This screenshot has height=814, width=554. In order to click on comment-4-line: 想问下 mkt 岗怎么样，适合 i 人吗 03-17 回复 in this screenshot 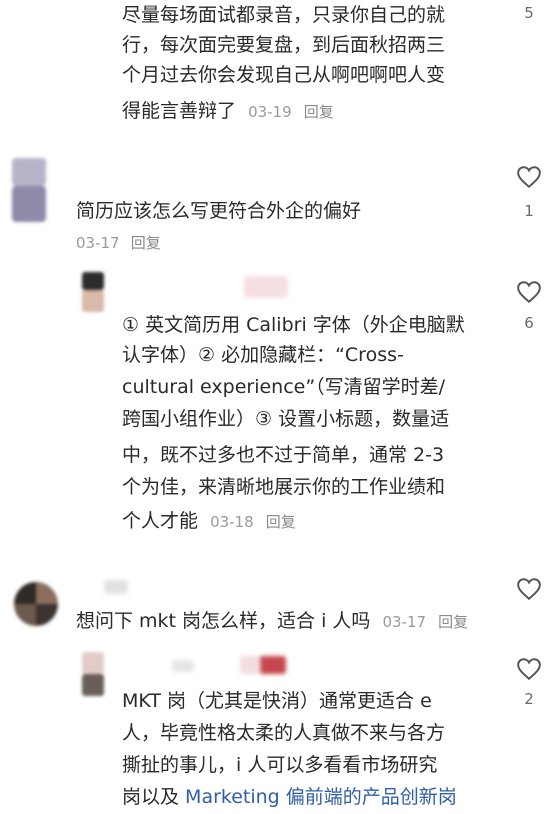, I will do `click(272, 621)`.